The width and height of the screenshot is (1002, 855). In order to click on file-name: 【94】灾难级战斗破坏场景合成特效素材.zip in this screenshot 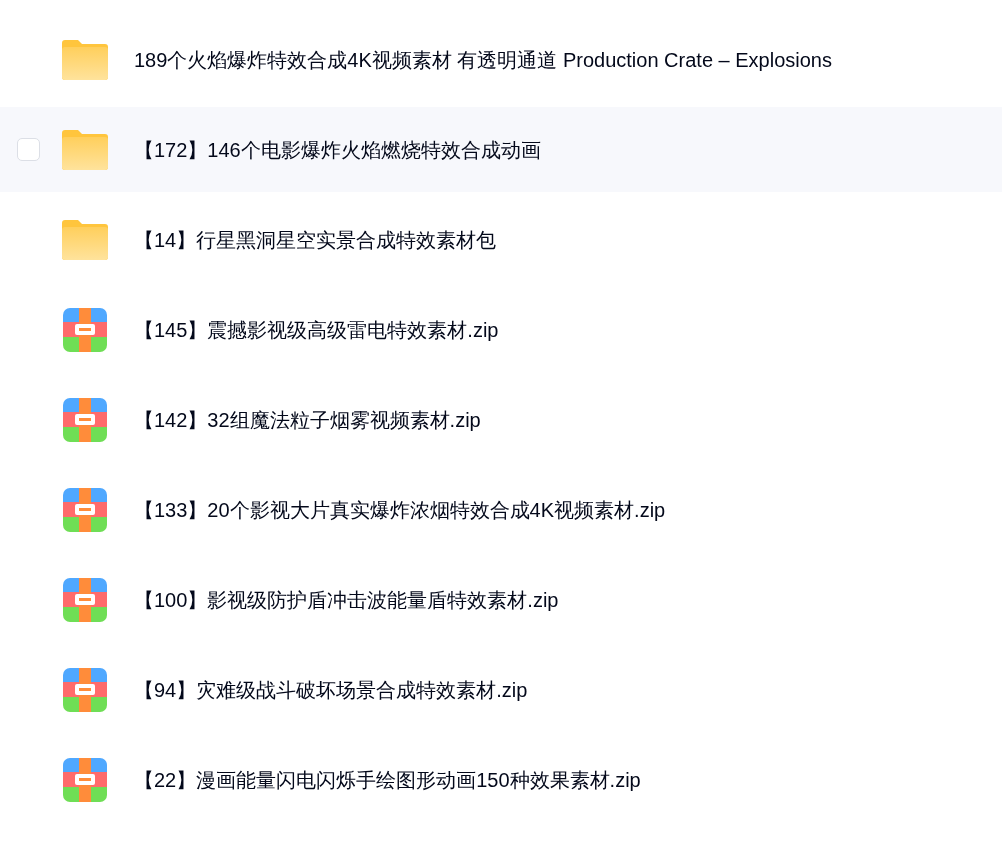, I will do `click(331, 690)`.